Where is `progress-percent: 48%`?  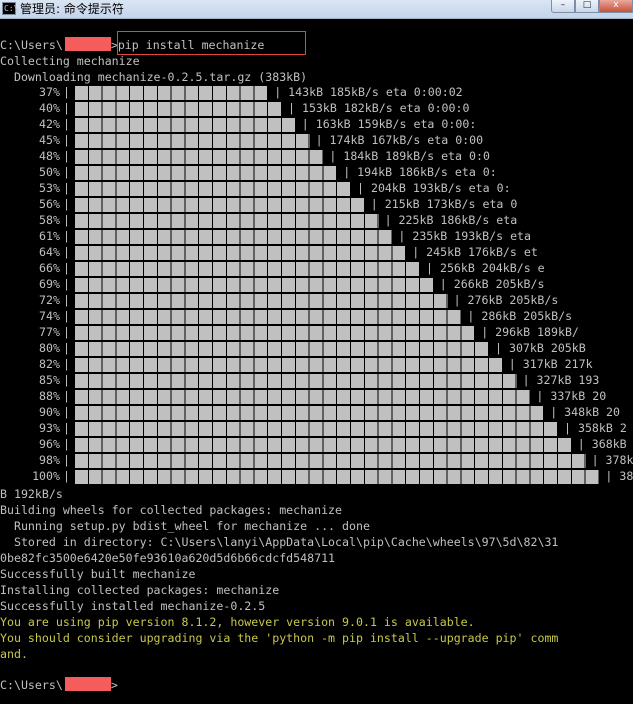
progress-percent: 48% is located at coordinates (49, 156).